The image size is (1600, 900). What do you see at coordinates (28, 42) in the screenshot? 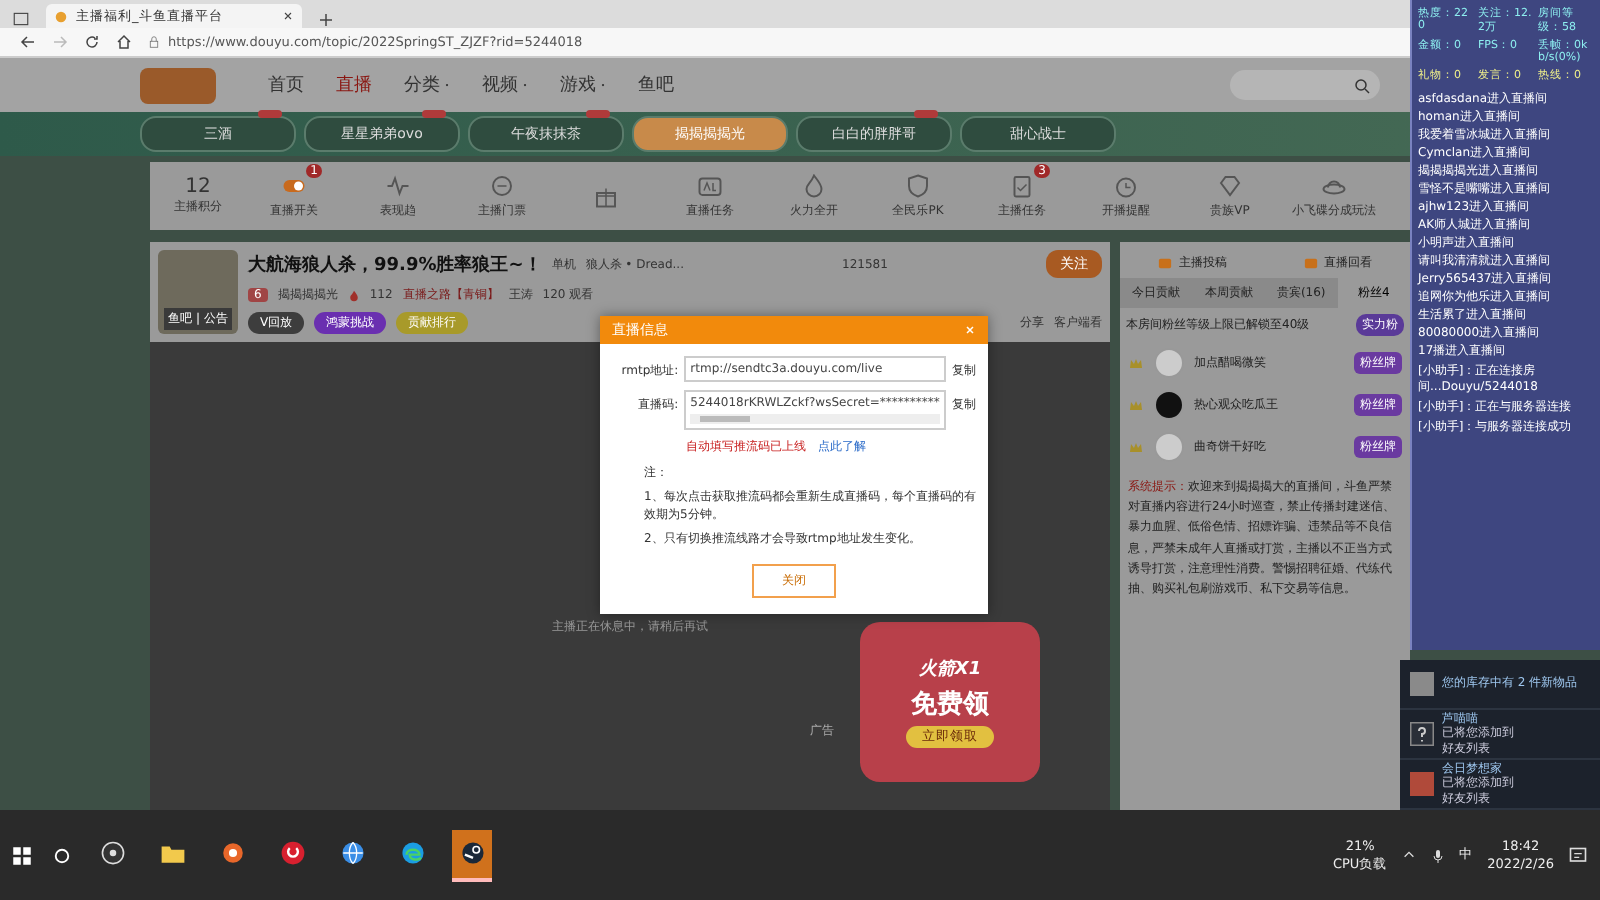
I see `back-arrow-icon` at bounding box center [28, 42].